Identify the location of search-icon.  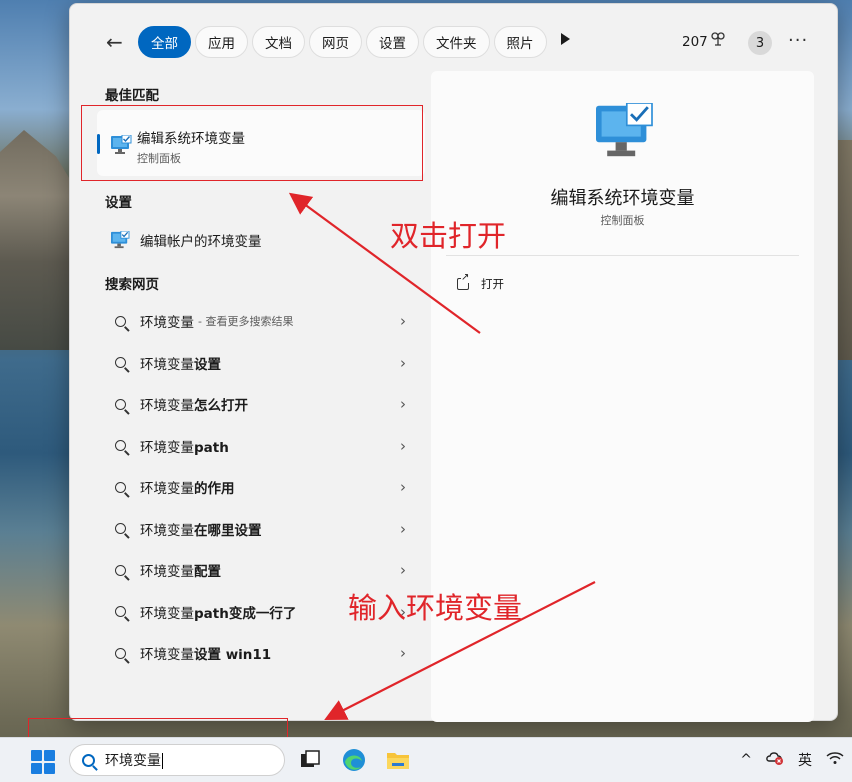
(88, 760).